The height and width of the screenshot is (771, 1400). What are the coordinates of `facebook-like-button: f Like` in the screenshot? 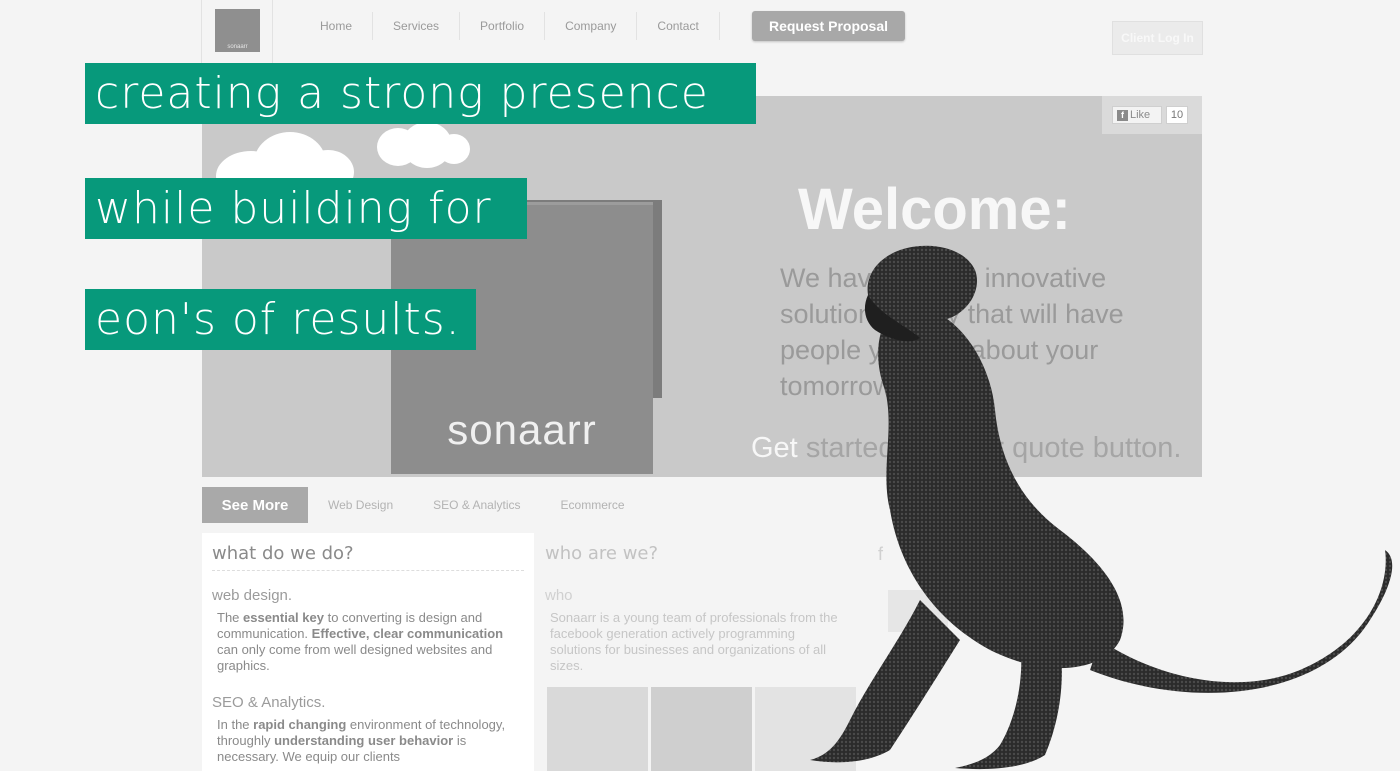 It's located at (1137, 115).